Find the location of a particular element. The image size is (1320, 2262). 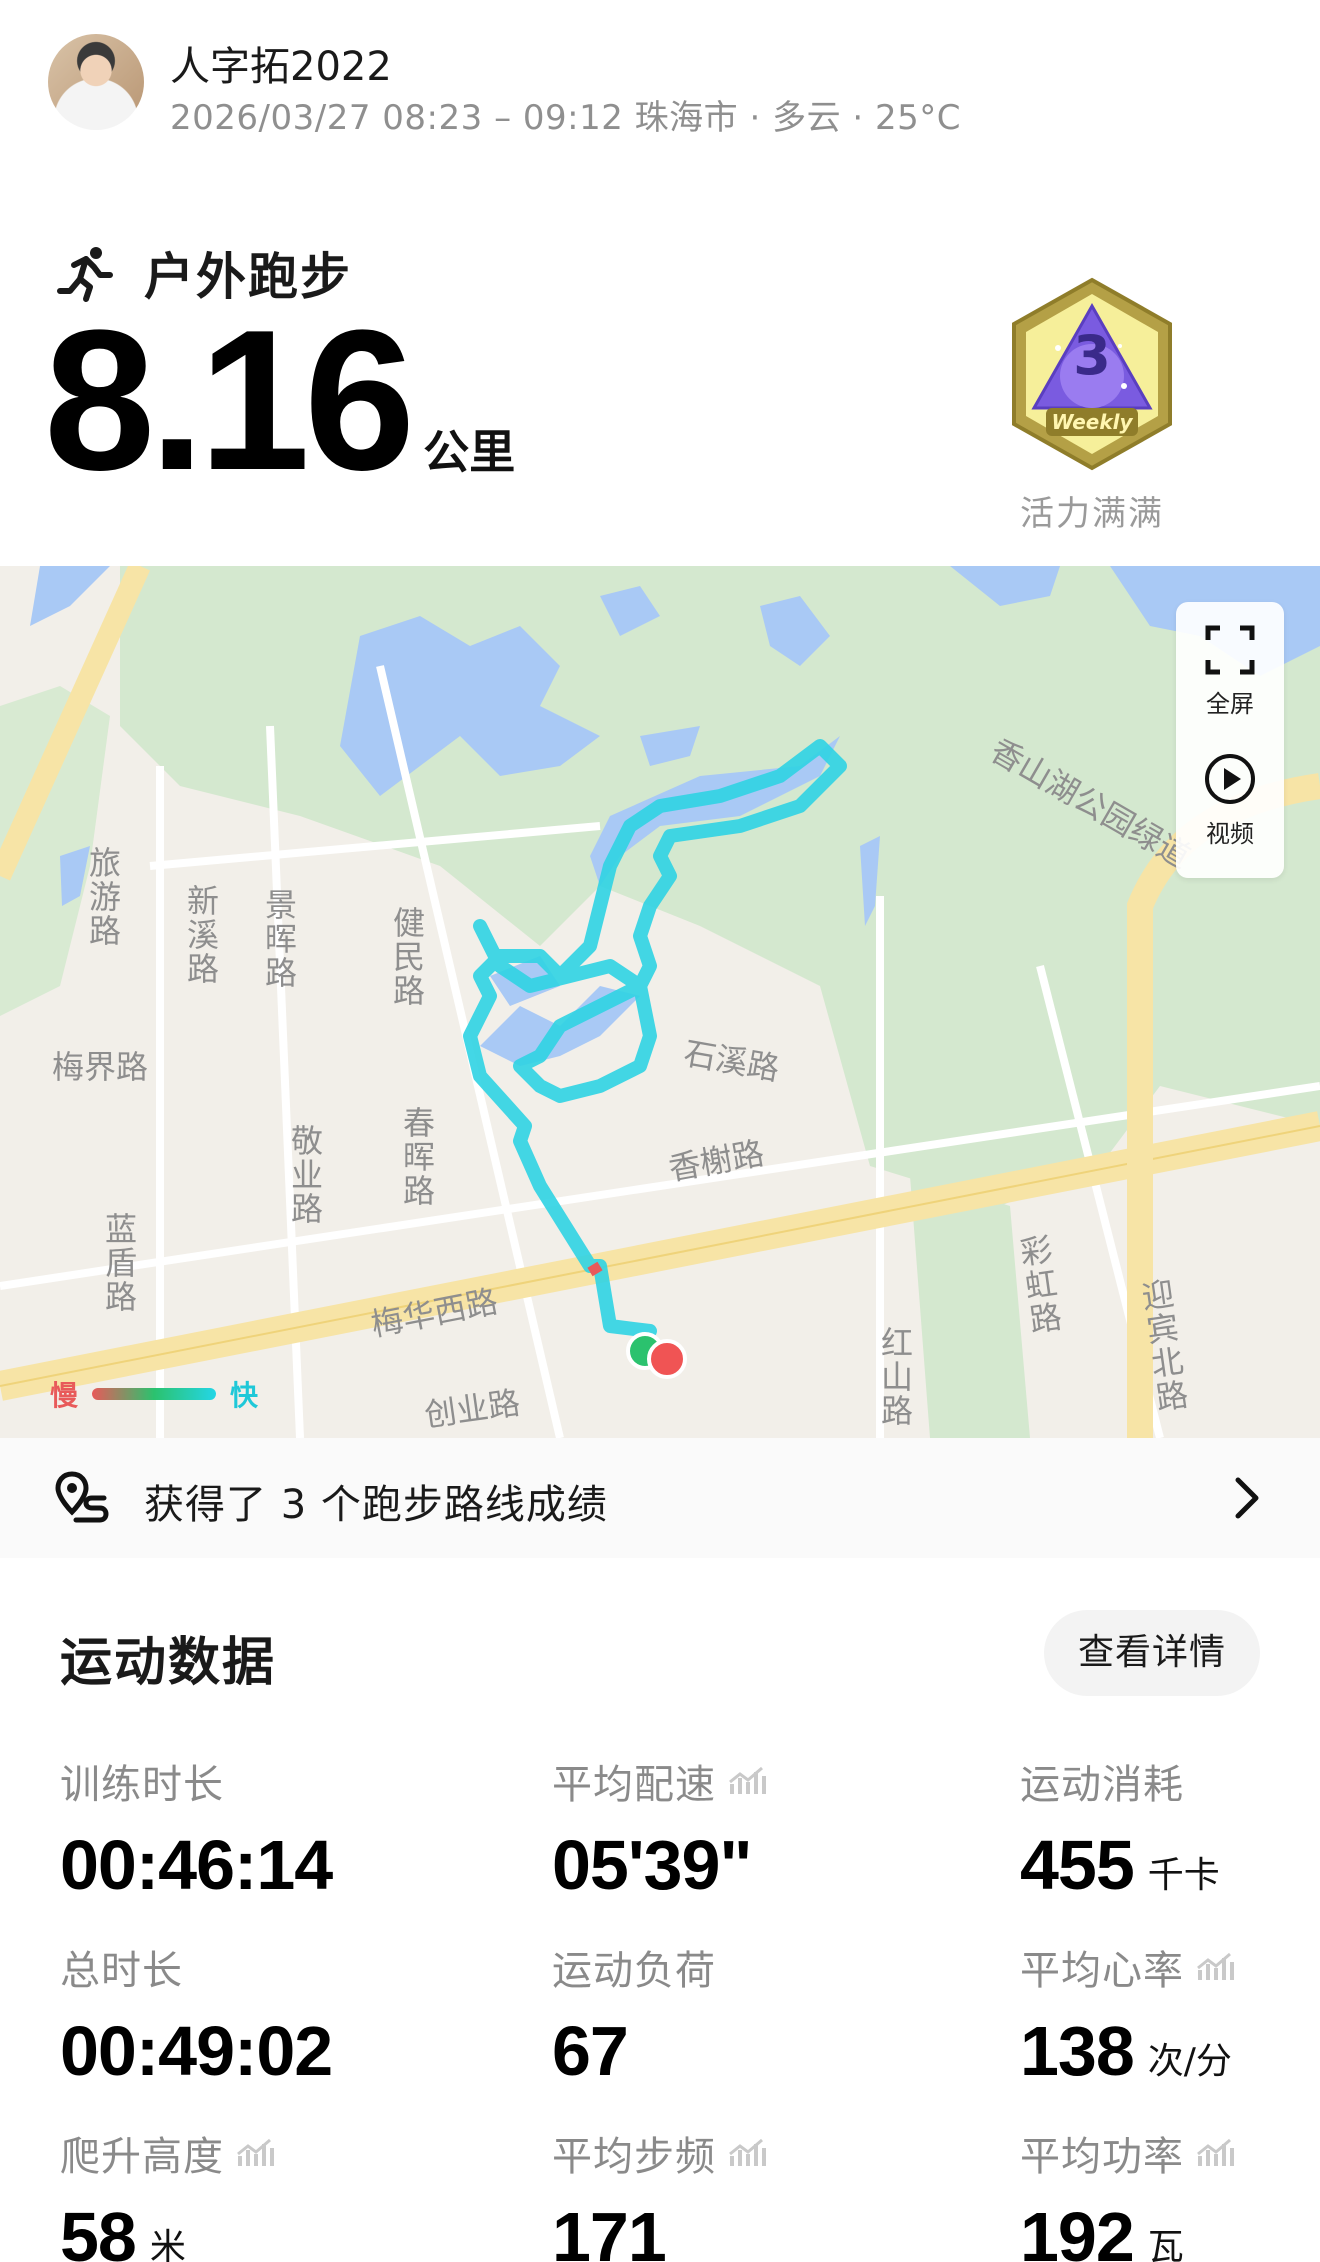

road-label: 蓝盾路 is located at coordinates (119, 1263).